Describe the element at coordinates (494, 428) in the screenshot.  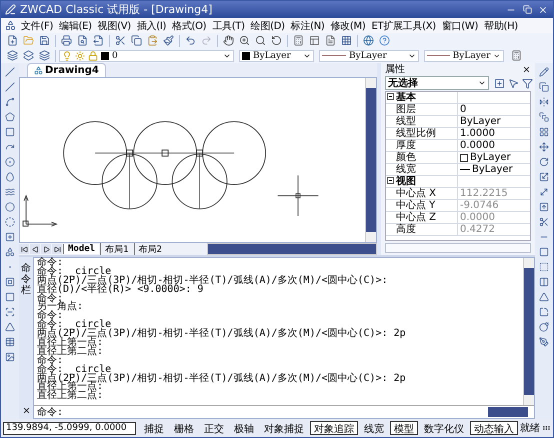
I see `status-toggle: 动态输入` at that location.